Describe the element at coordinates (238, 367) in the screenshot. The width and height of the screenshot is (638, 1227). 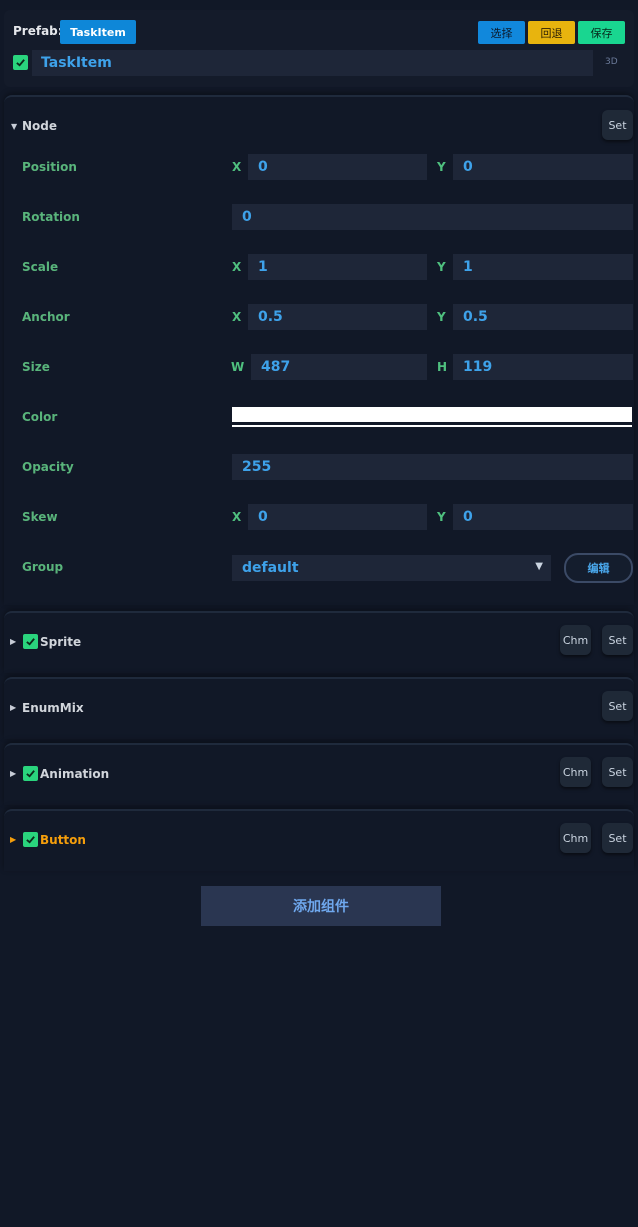
I see `size-w-axis: W` at that location.